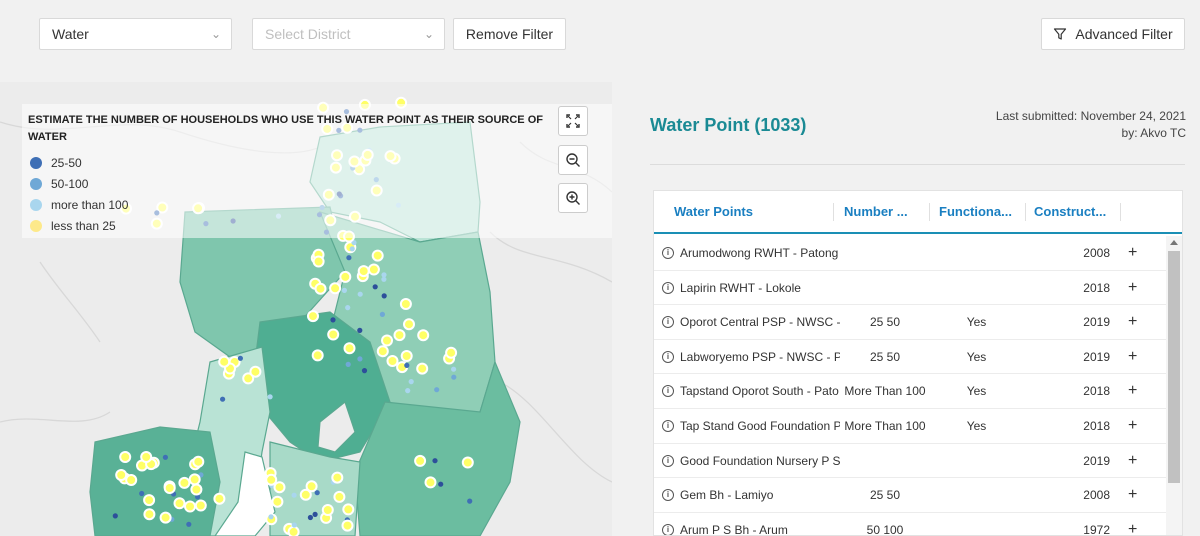 The height and width of the screenshot is (536, 1200). What do you see at coordinates (1113, 34) in the screenshot?
I see `advanced-filter-button: Advanced Filter` at bounding box center [1113, 34].